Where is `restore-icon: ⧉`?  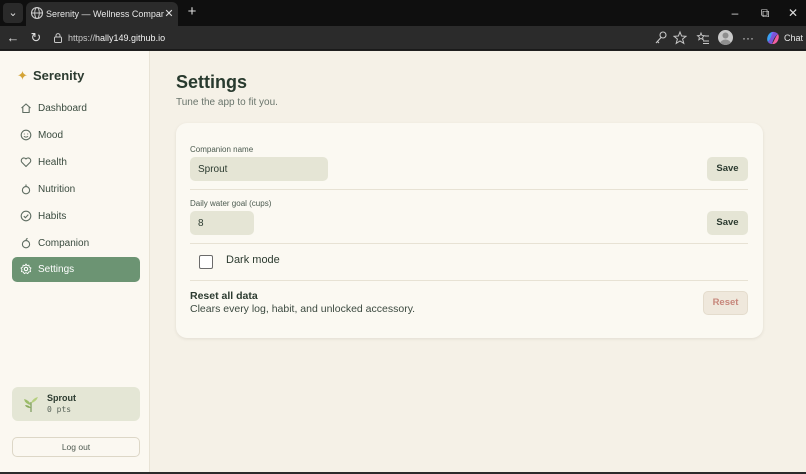
restore-icon: ⧉ is located at coordinates (765, 13).